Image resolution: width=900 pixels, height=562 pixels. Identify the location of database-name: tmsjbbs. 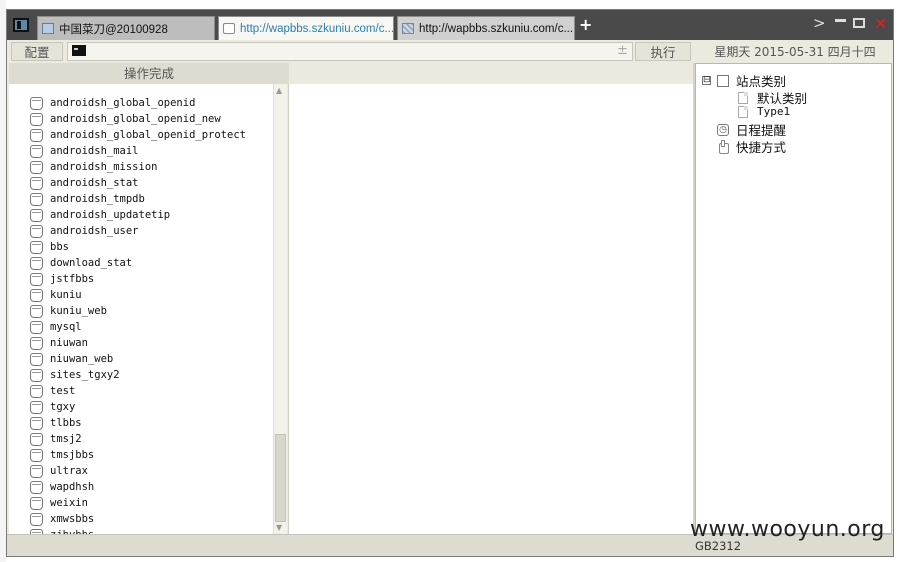
(72, 455).